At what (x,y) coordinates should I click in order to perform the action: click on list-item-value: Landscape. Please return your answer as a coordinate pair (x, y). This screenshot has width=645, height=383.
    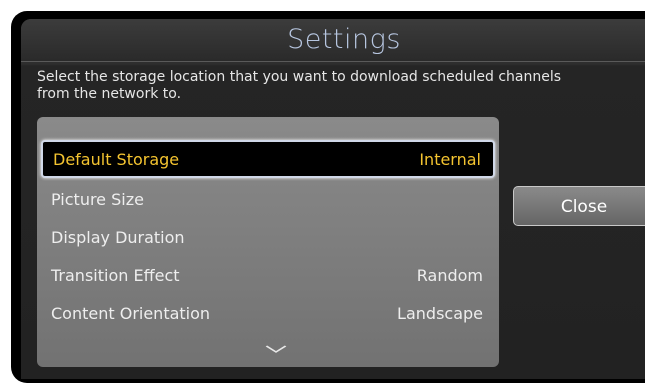
    Looking at the image, I should click on (440, 313).